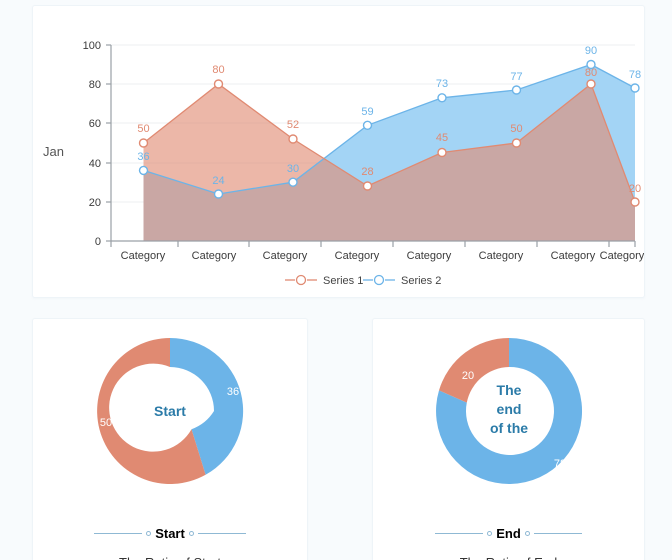 This screenshot has height=560, width=672. I want to click on start-divider-label: Start, so click(170, 533).